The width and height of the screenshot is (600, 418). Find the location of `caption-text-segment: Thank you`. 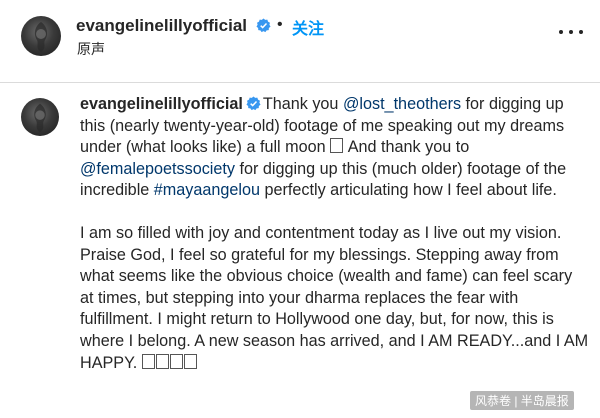

caption-text-segment: Thank you is located at coordinates (302, 104).